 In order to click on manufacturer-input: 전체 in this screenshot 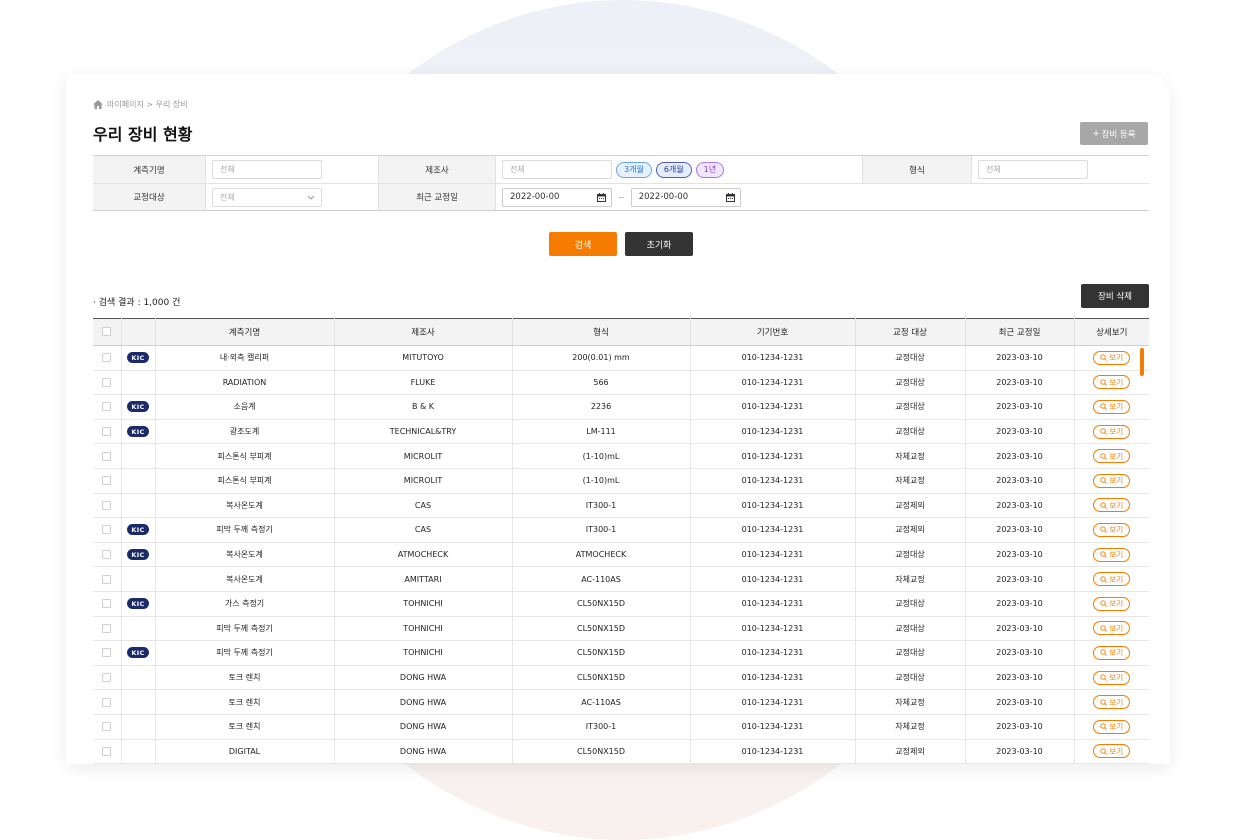, I will do `click(557, 169)`.